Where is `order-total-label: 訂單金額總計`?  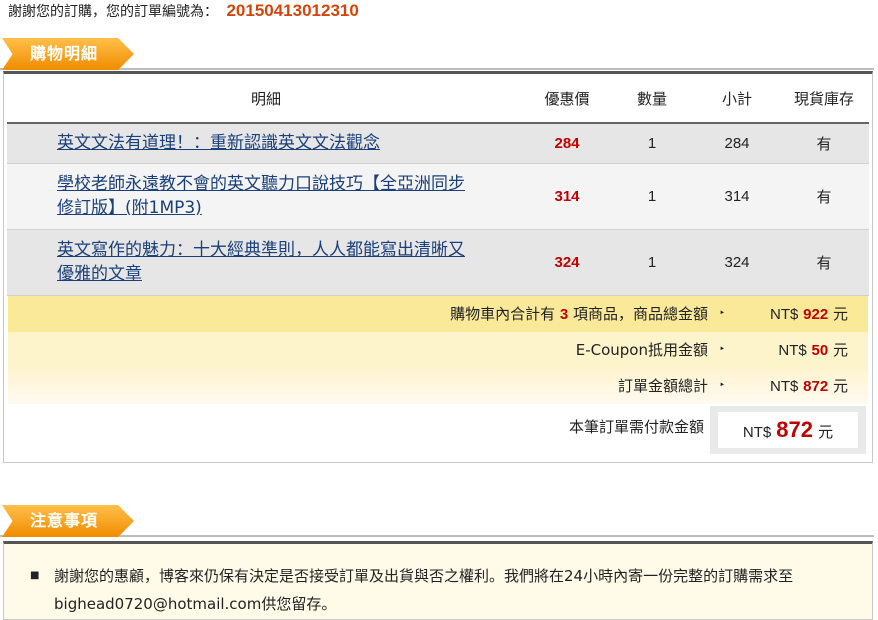 order-total-label: 訂單金額總計 is located at coordinates (662, 386).